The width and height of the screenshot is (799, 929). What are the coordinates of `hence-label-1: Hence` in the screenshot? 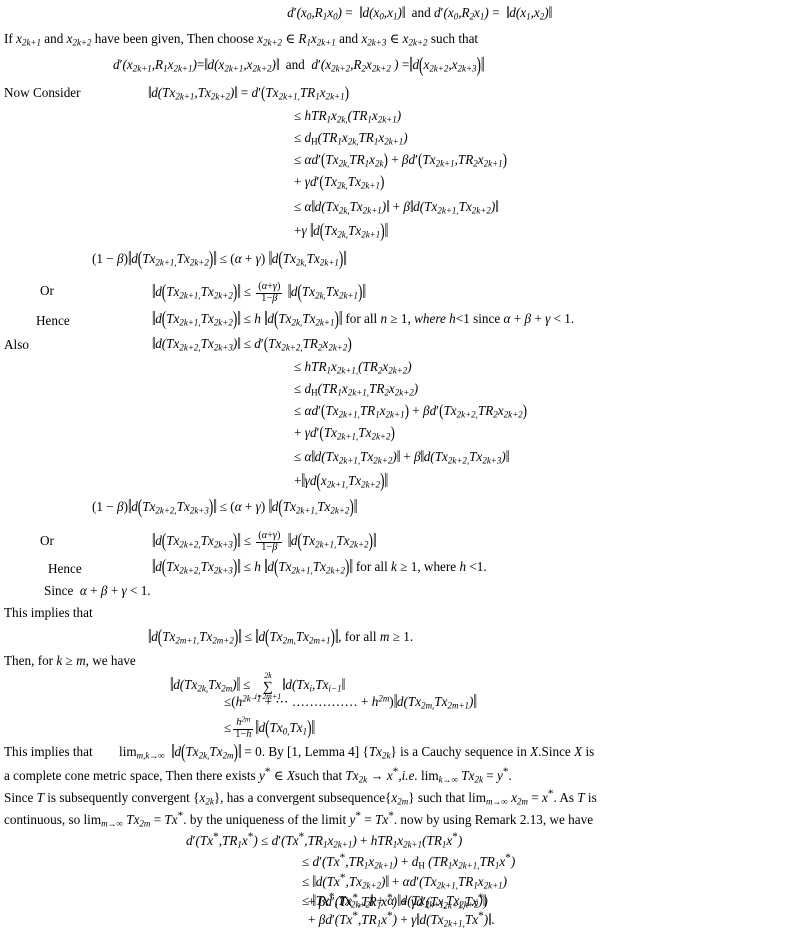 It's located at (53, 320).